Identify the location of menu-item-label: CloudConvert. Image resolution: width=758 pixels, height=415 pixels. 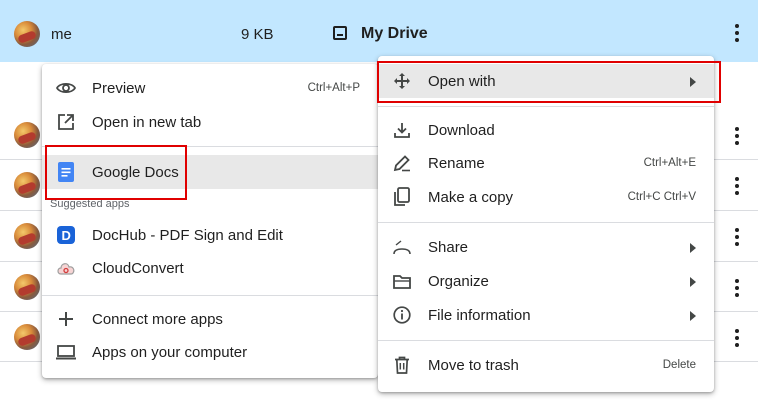
(138, 268).